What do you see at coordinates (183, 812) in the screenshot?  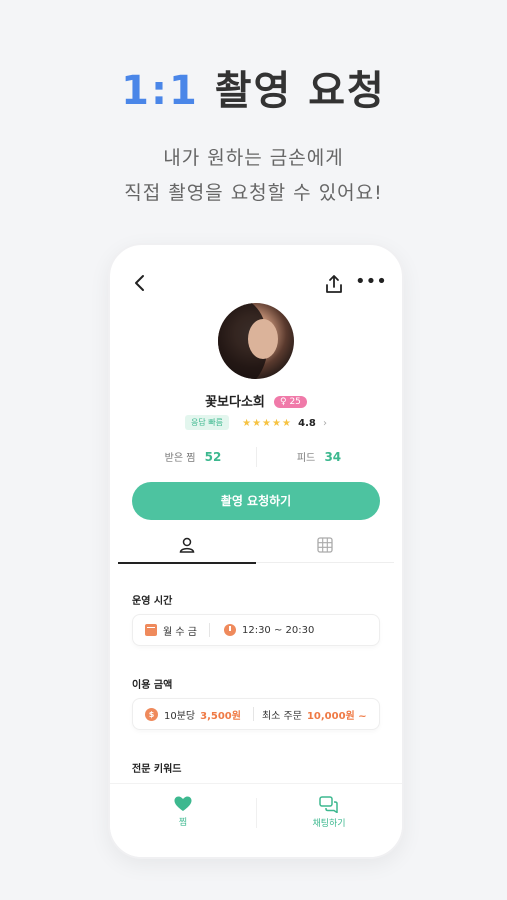 I see `like-button: 찜` at bounding box center [183, 812].